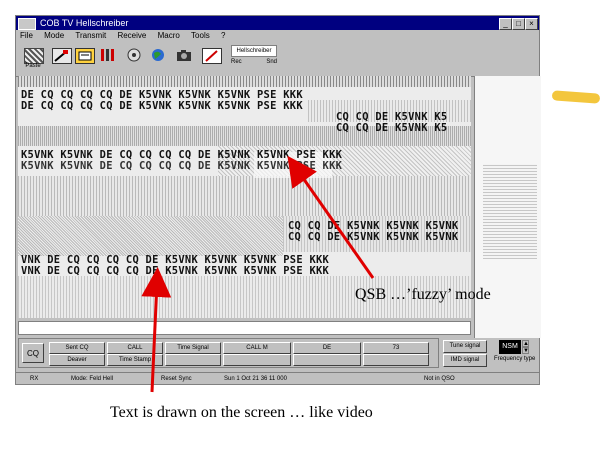 The width and height of the screenshot is (600, 450). Describe the element at coordinates (156, 330) in the screenshot. I see `text-arrow` at that location.